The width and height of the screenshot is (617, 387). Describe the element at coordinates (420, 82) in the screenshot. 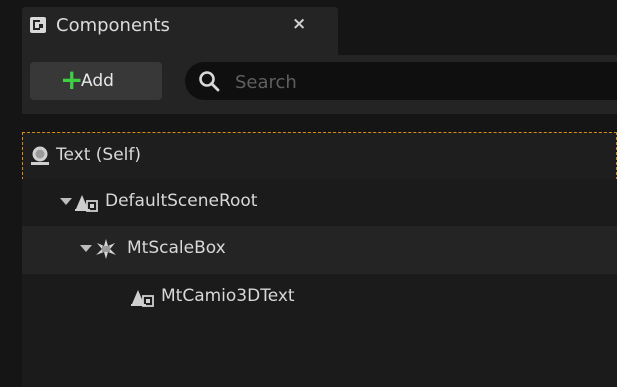

I see `search-input` at that location.